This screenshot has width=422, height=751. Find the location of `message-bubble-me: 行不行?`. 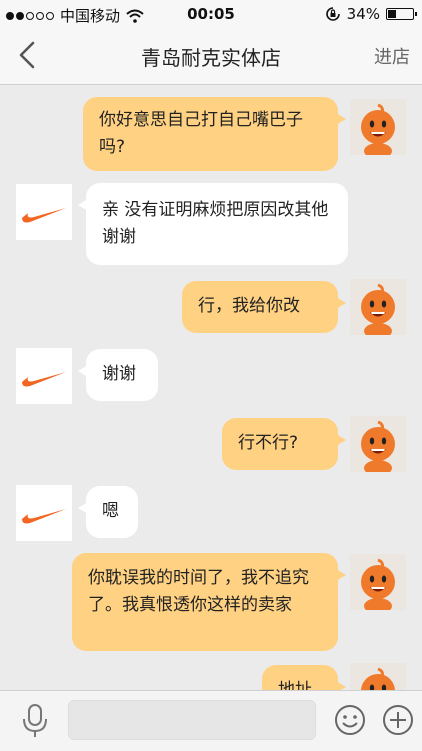

message-bubble-me: 行不行? is located at coordinates (284, 444).